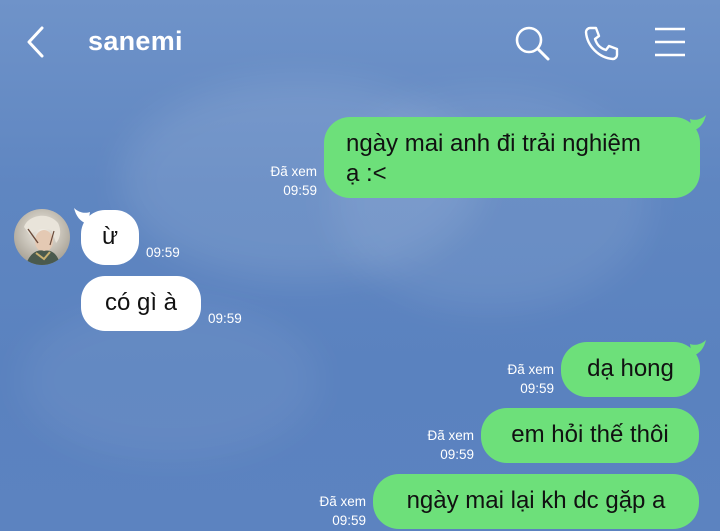  I want to click on chevron-left-icon, so click(35, 42).